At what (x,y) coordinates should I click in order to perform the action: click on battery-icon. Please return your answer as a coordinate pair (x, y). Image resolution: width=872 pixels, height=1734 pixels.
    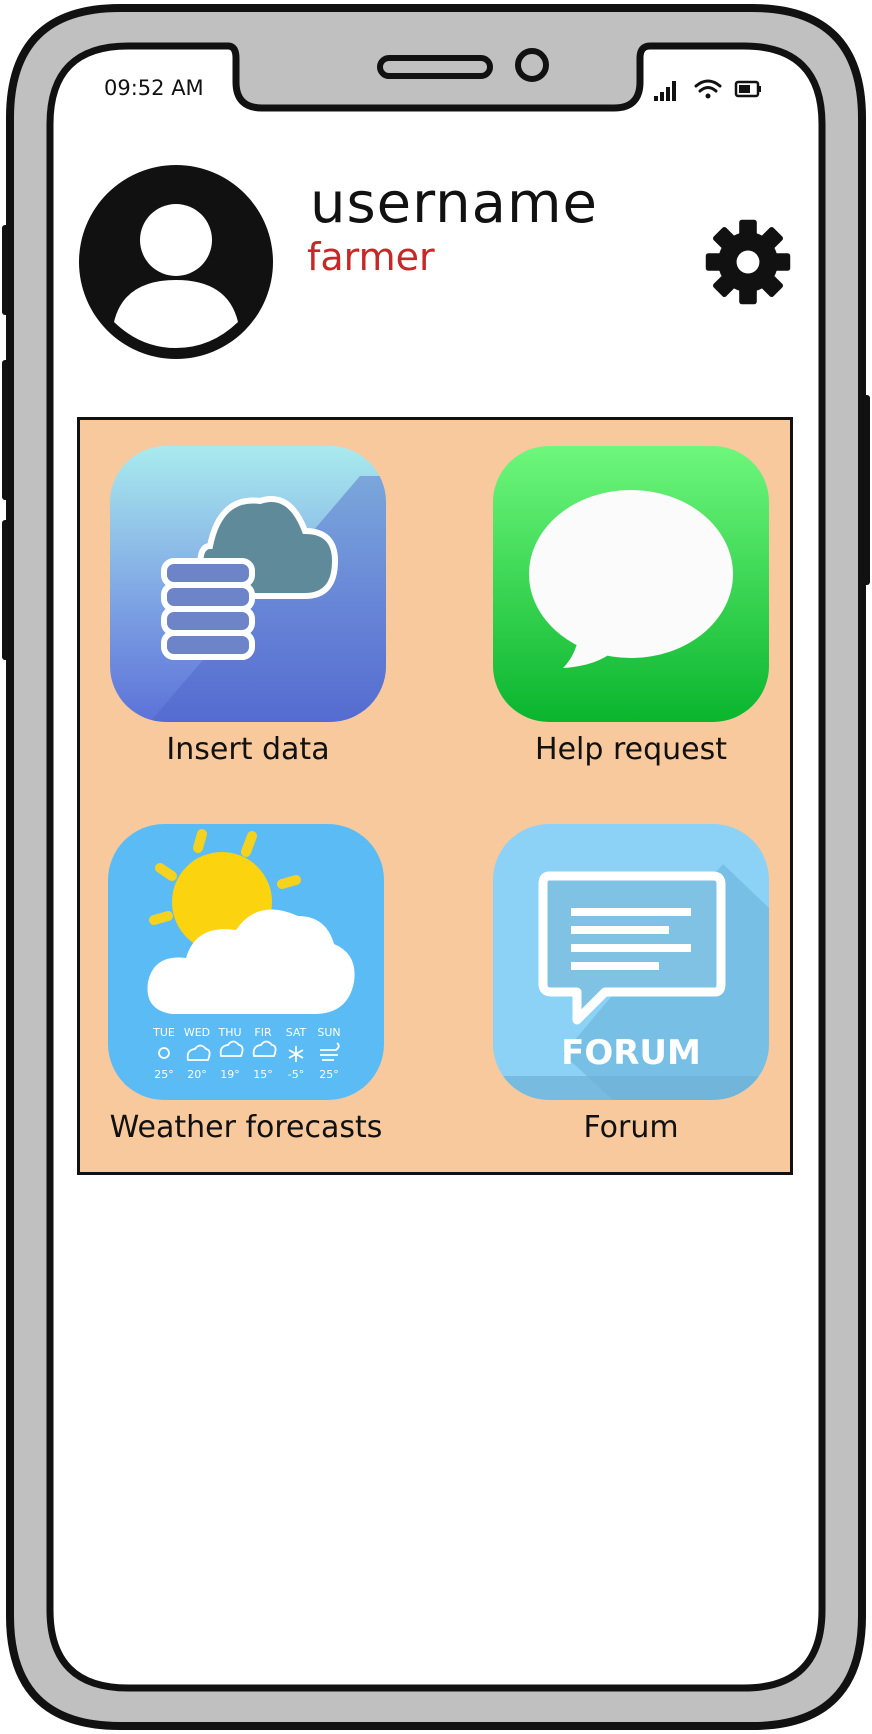
    Looking at the image, I should click on (747, 89).